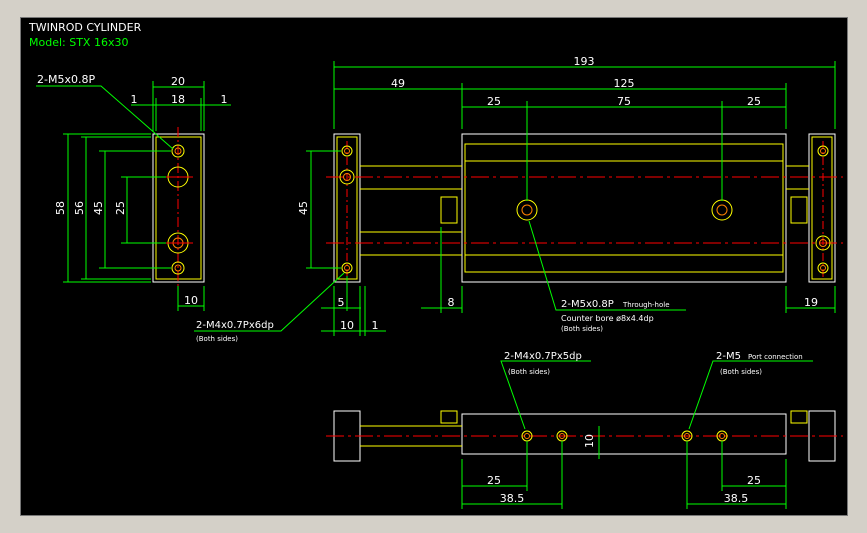 The width and height of the screenshot is (867, 533). What do you see at coordinates (811, 302) in the screenshot?
I see `dim-19: 19` at bounding box center [811, 302].